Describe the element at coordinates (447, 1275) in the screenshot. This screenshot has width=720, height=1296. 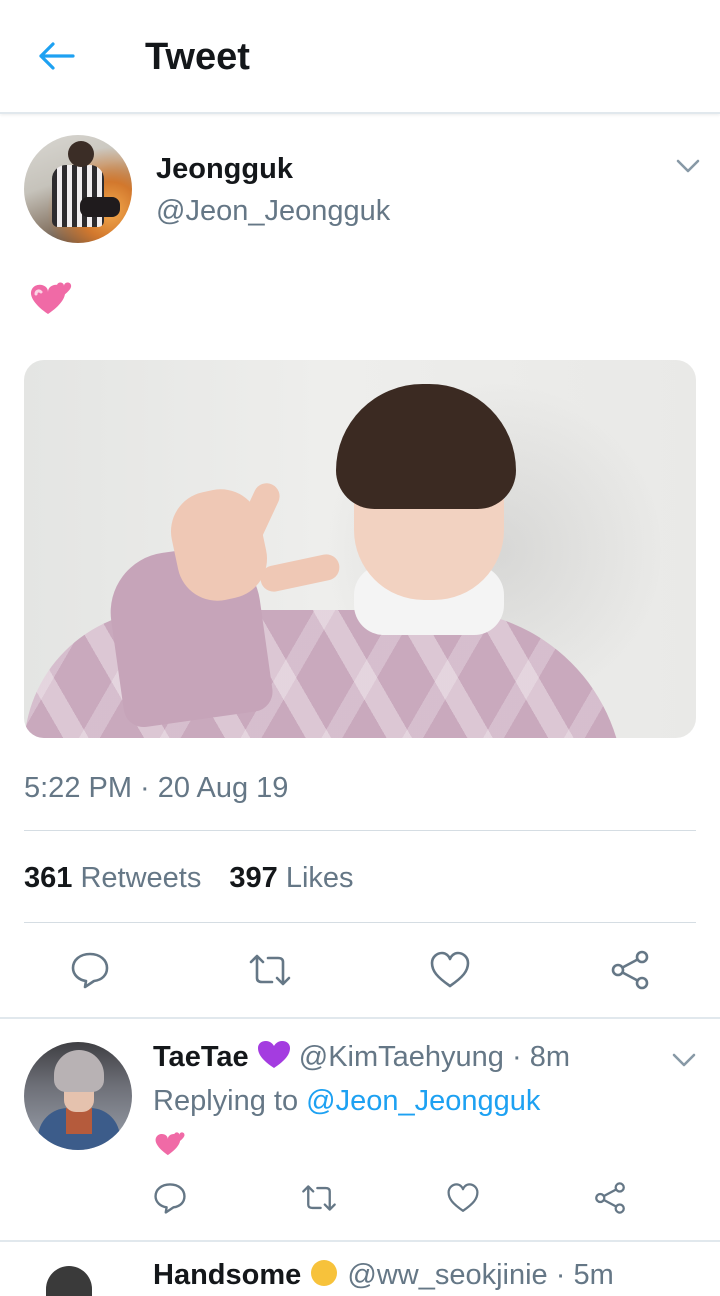
I see `next-reply-author-handle: @ww_seokjinie` at that location.